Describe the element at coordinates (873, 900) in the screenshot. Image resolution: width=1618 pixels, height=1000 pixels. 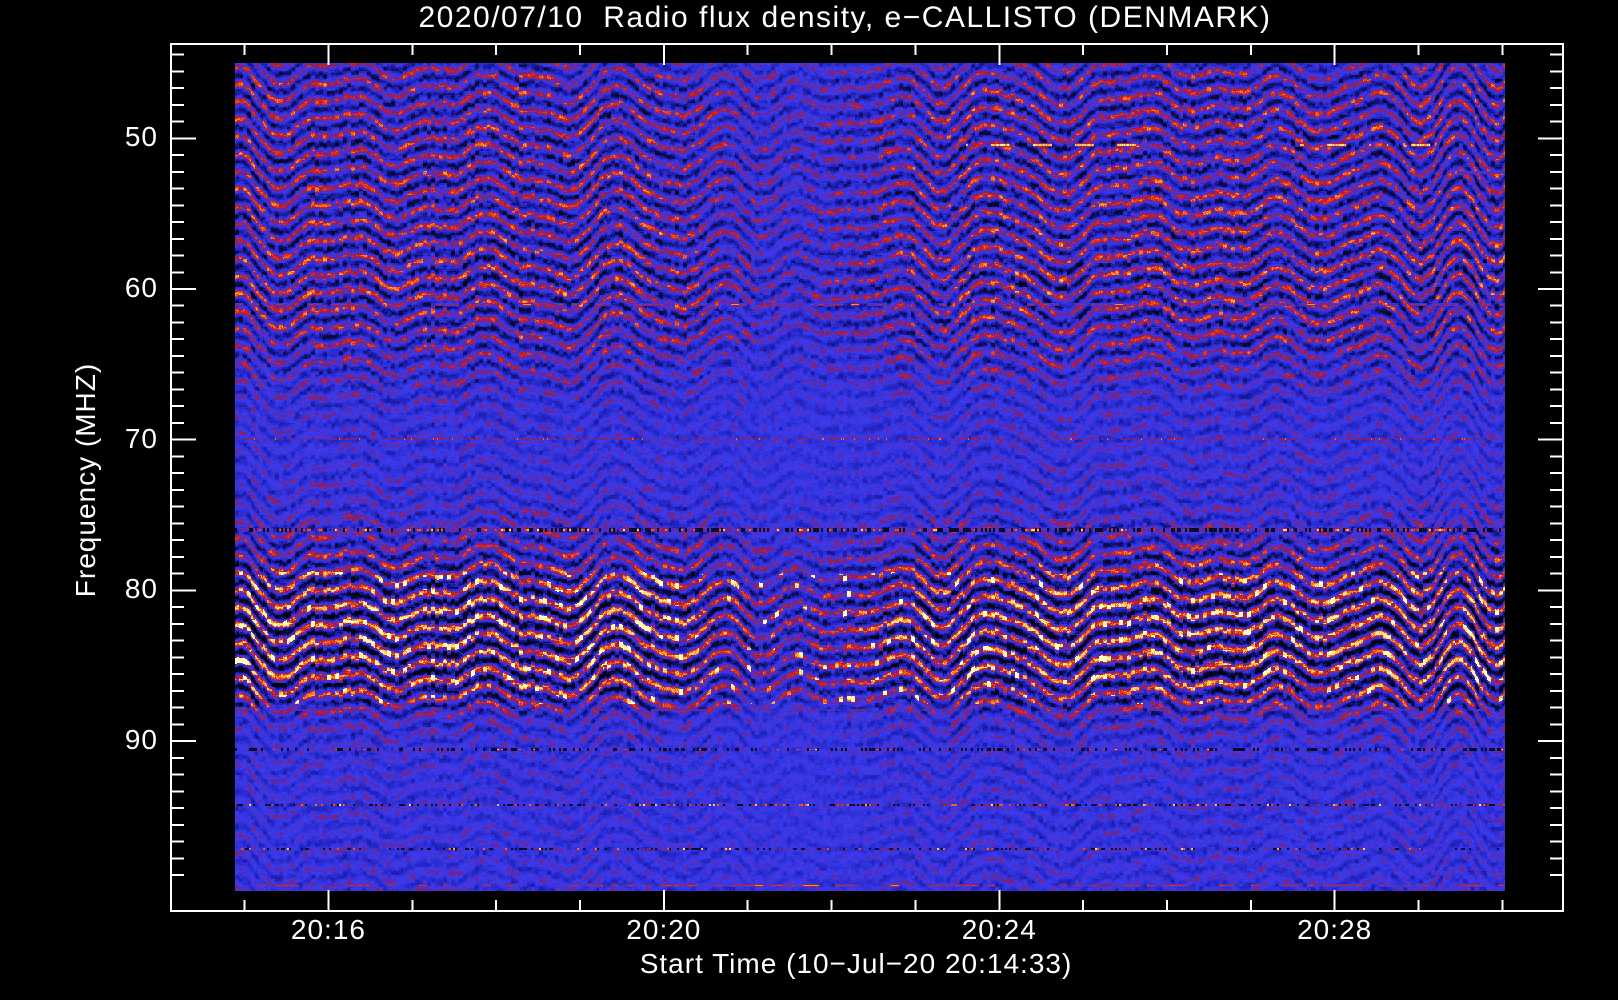
I see `x-axis-bottom-ticks` at that location.